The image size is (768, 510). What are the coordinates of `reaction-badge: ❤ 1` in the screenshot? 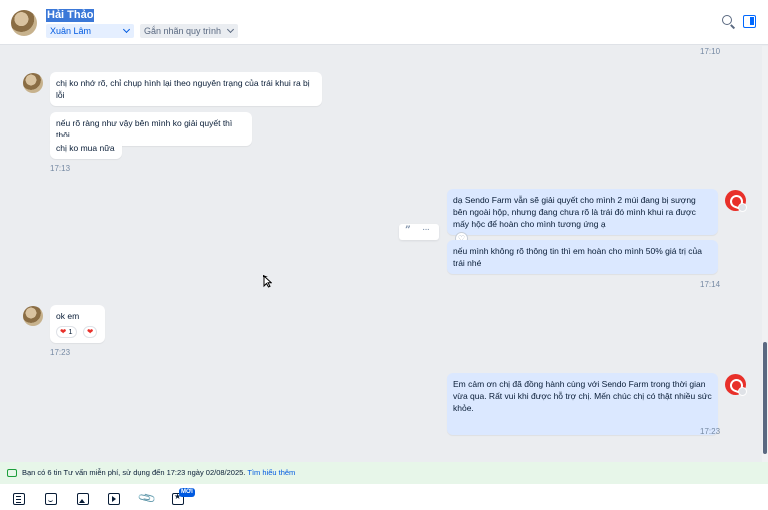 It's located at (66, 332).